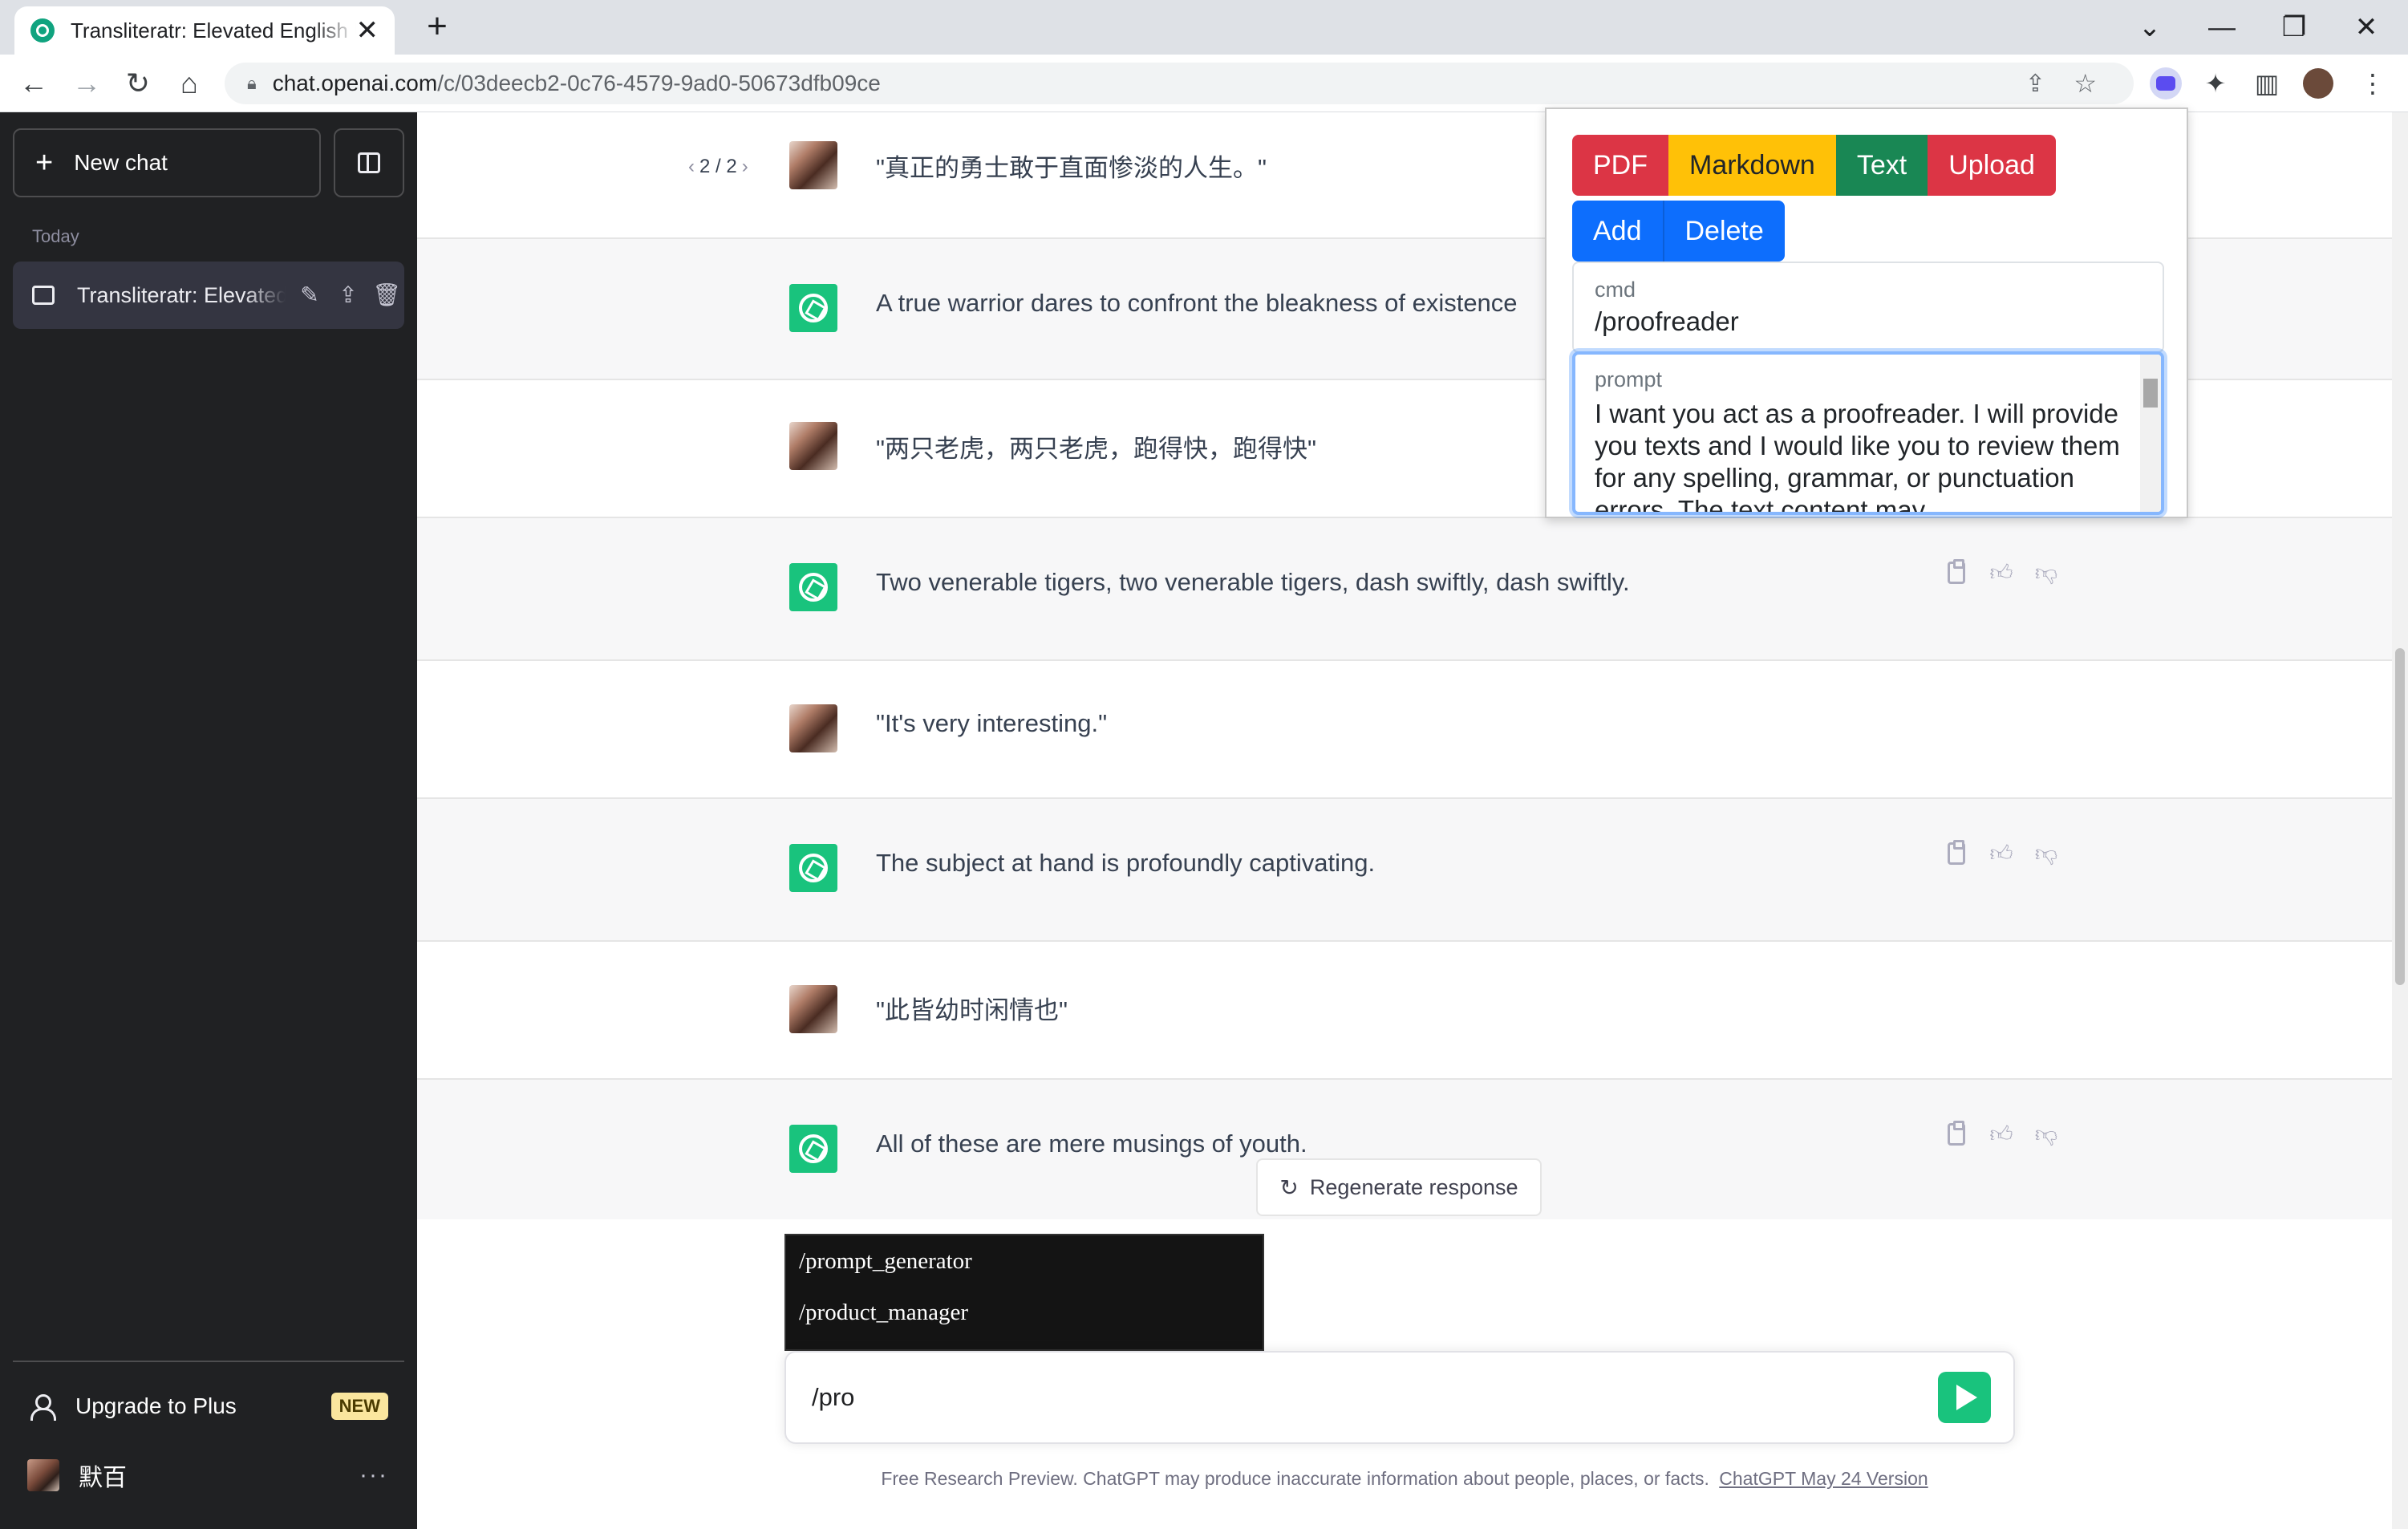  I want to click on prompt-button-group: Add Delete, so click(1679, 232).